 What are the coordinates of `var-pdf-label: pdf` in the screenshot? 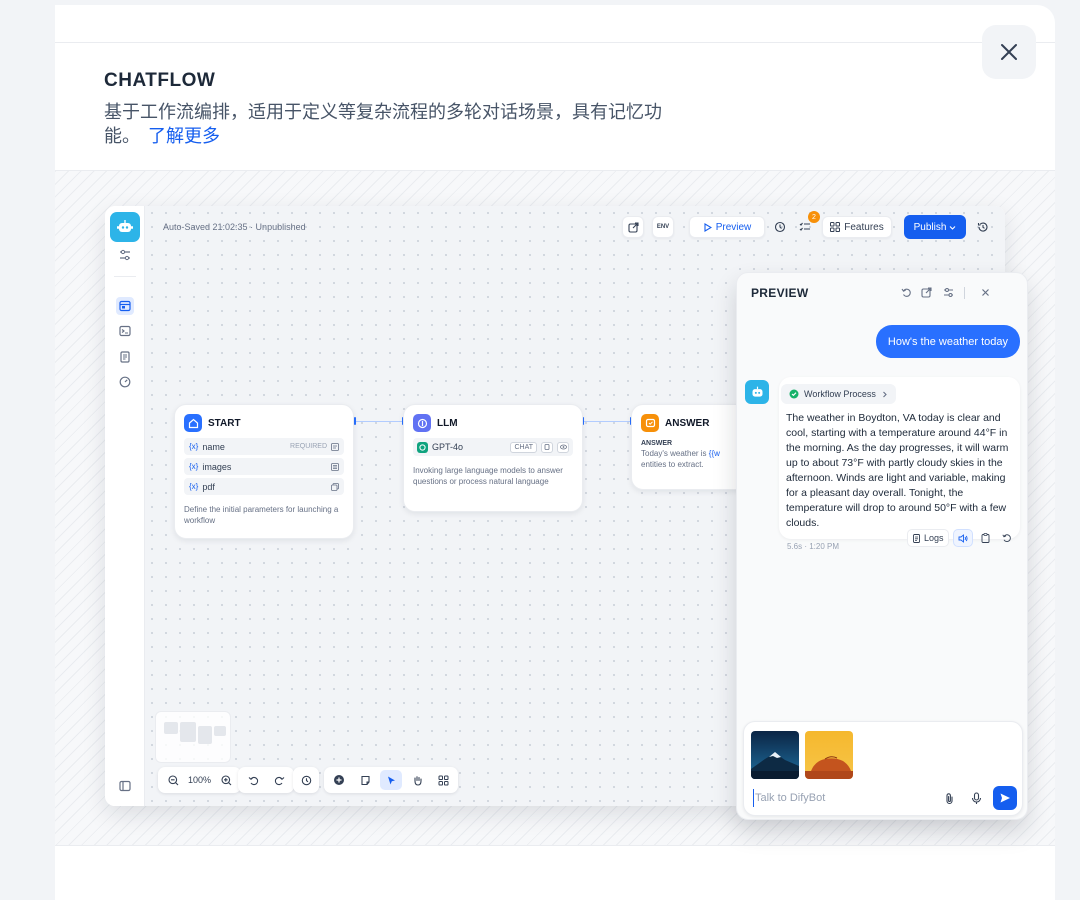 It's located at (208, 486).